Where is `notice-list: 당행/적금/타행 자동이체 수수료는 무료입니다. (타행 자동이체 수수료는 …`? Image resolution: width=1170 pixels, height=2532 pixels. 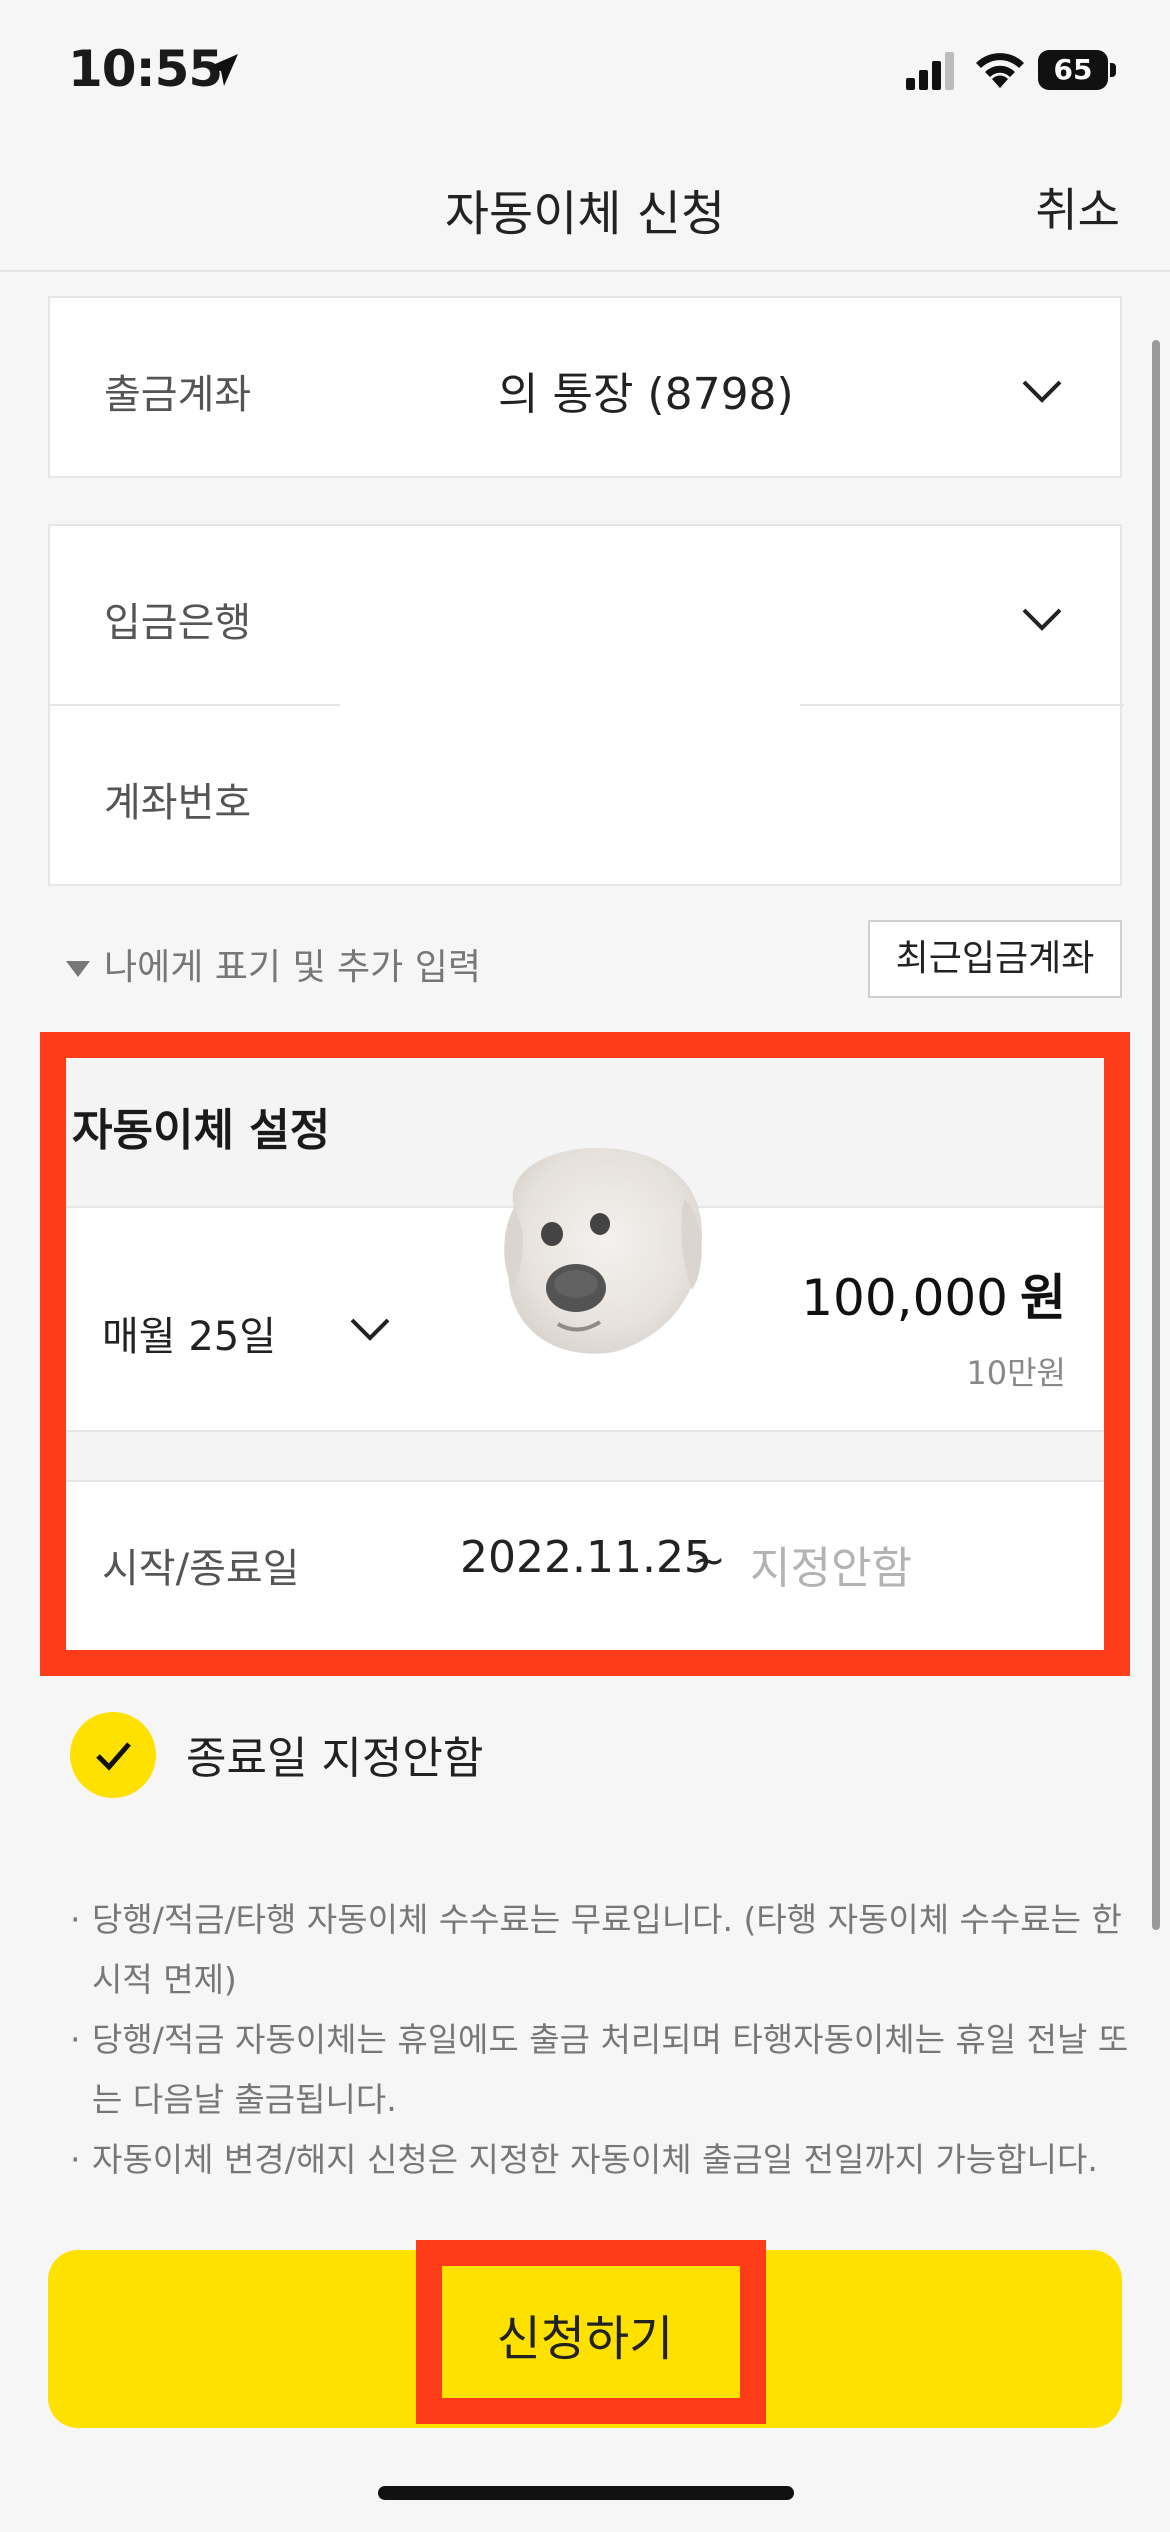
notice-list: 당행/적금/타행 자동이체 수수료는 무료입니다. (타행 자동이체 수수료는 … is located at coordinates (600, 2040).